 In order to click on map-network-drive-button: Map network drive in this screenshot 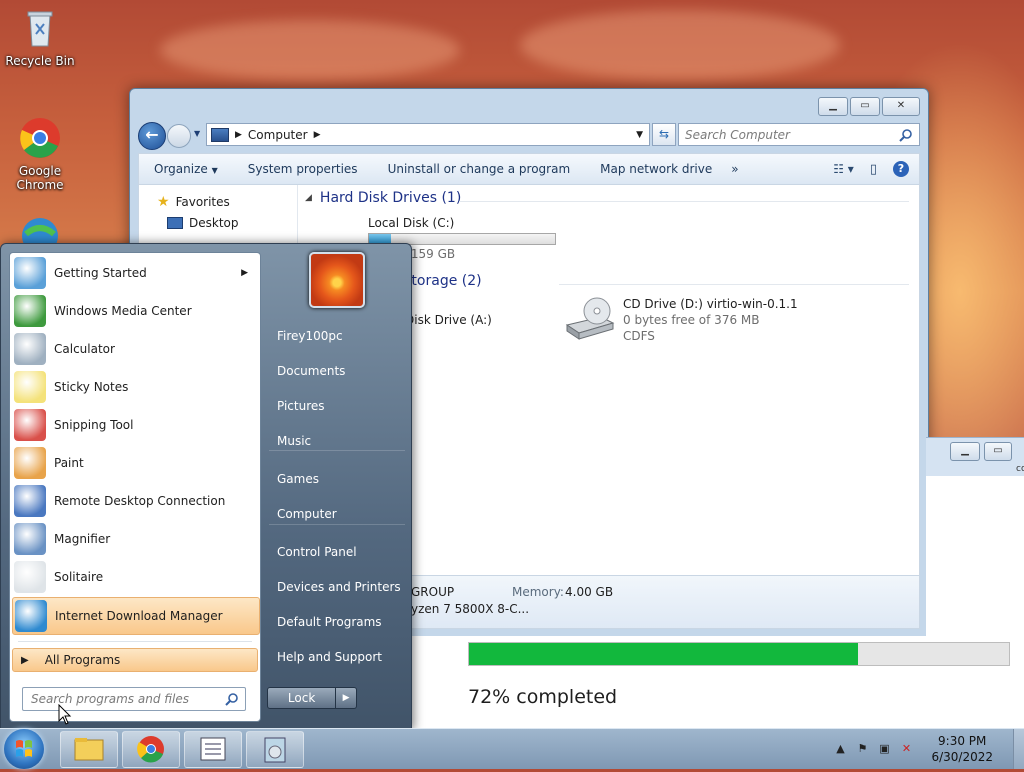, I will do `click(656, 169)`.